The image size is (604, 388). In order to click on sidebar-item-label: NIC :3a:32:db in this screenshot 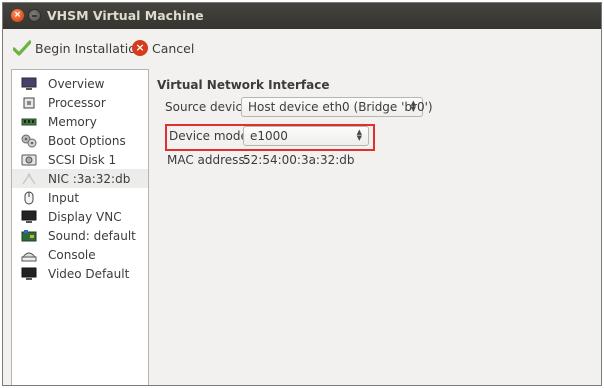, I will do `click(89, 178)`.